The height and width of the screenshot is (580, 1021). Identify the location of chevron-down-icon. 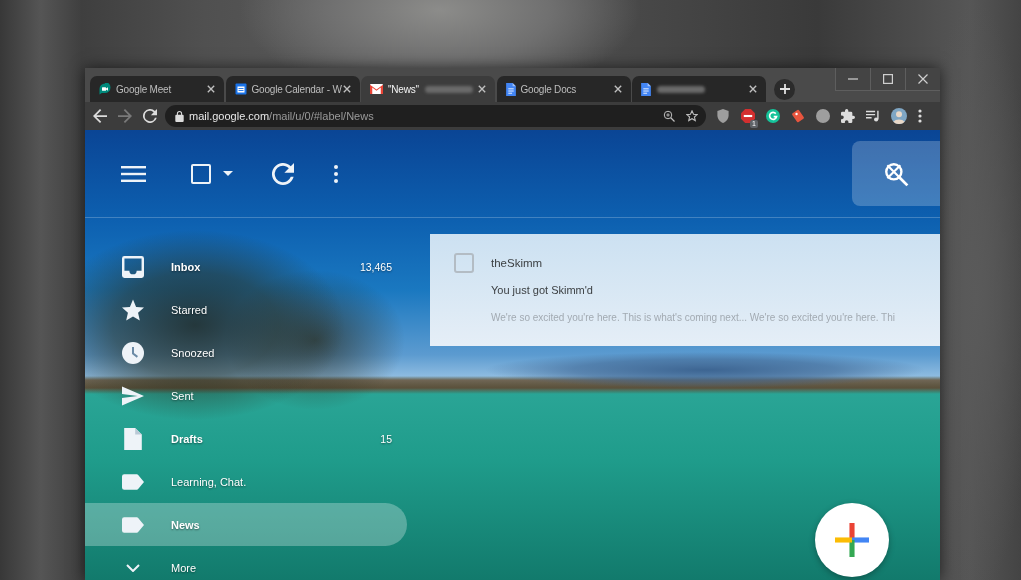
(133, 567).